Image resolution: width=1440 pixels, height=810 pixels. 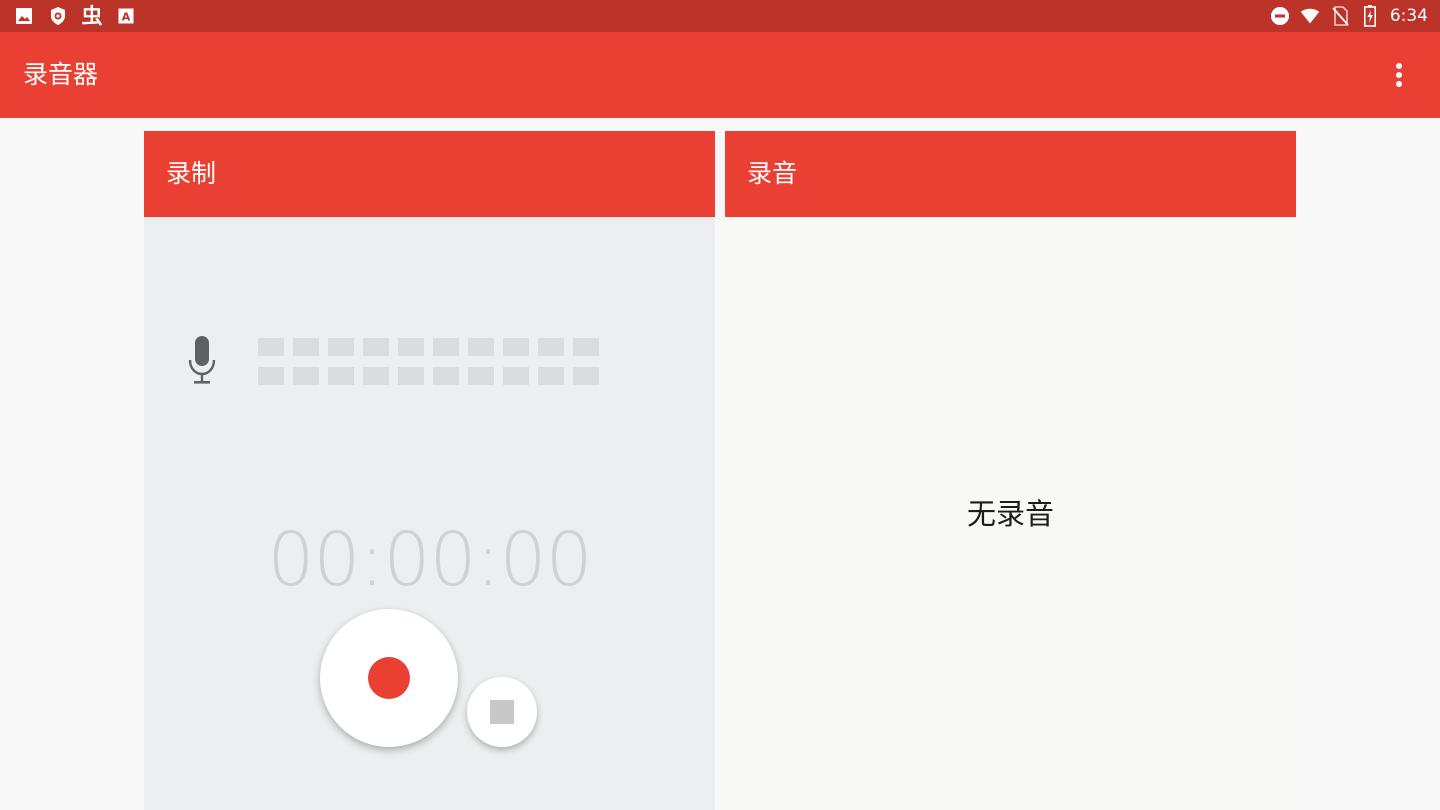 I want to click on image-icon, so click(x=24, y=16).